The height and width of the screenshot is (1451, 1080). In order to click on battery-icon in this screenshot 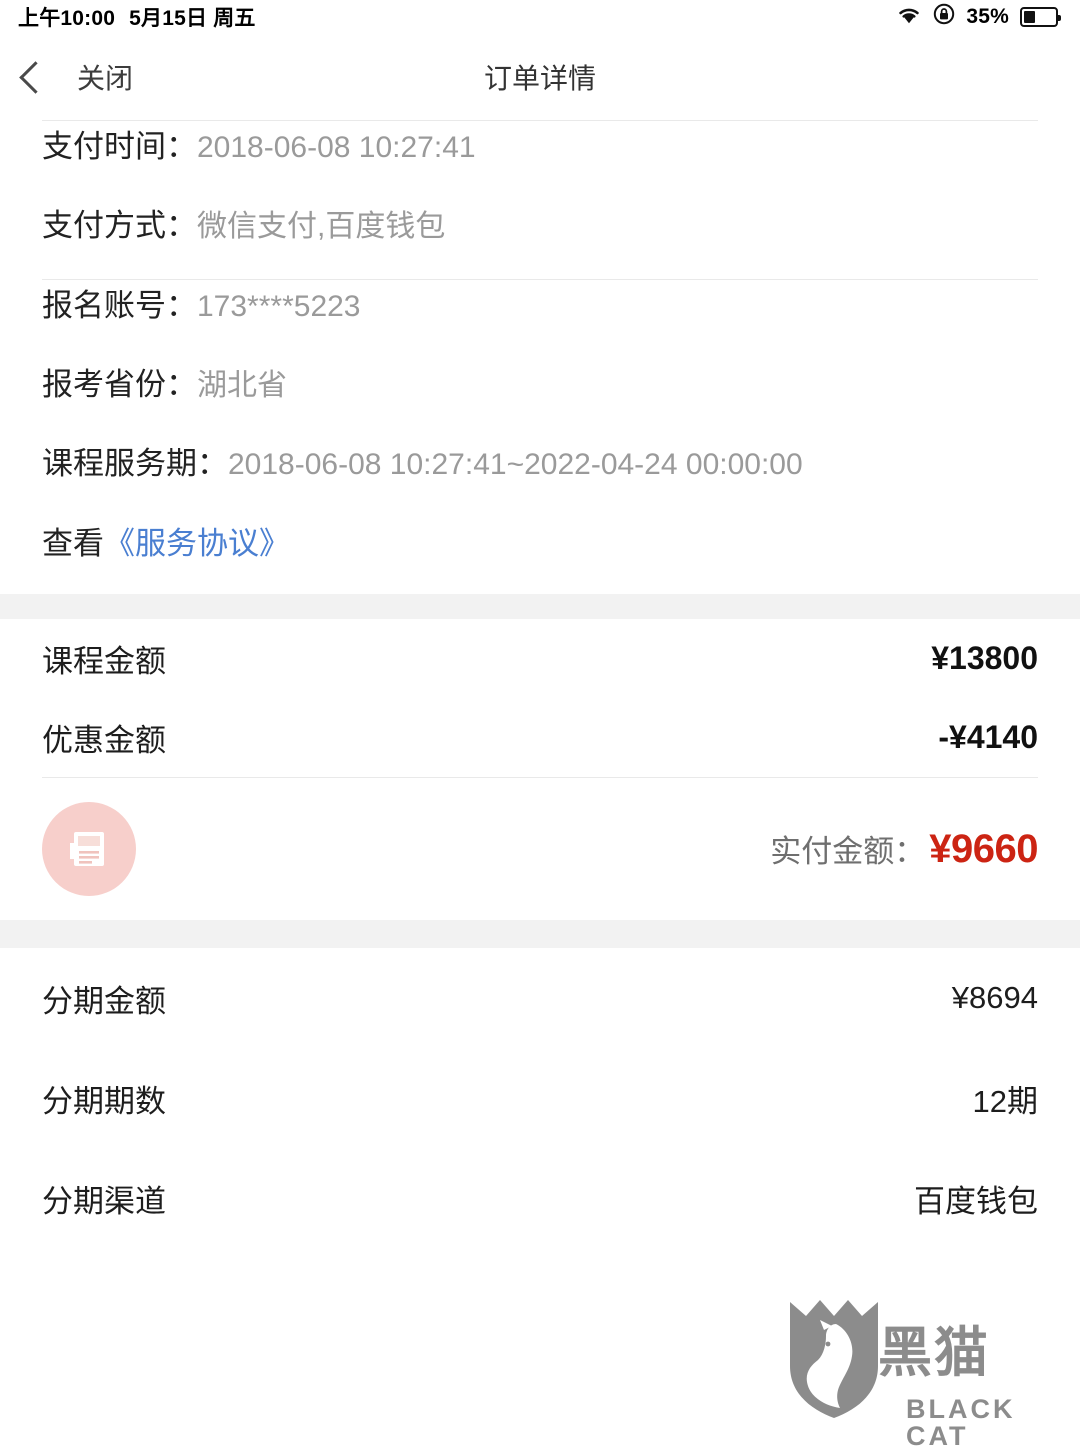, I will do `click(1040, 17)`.